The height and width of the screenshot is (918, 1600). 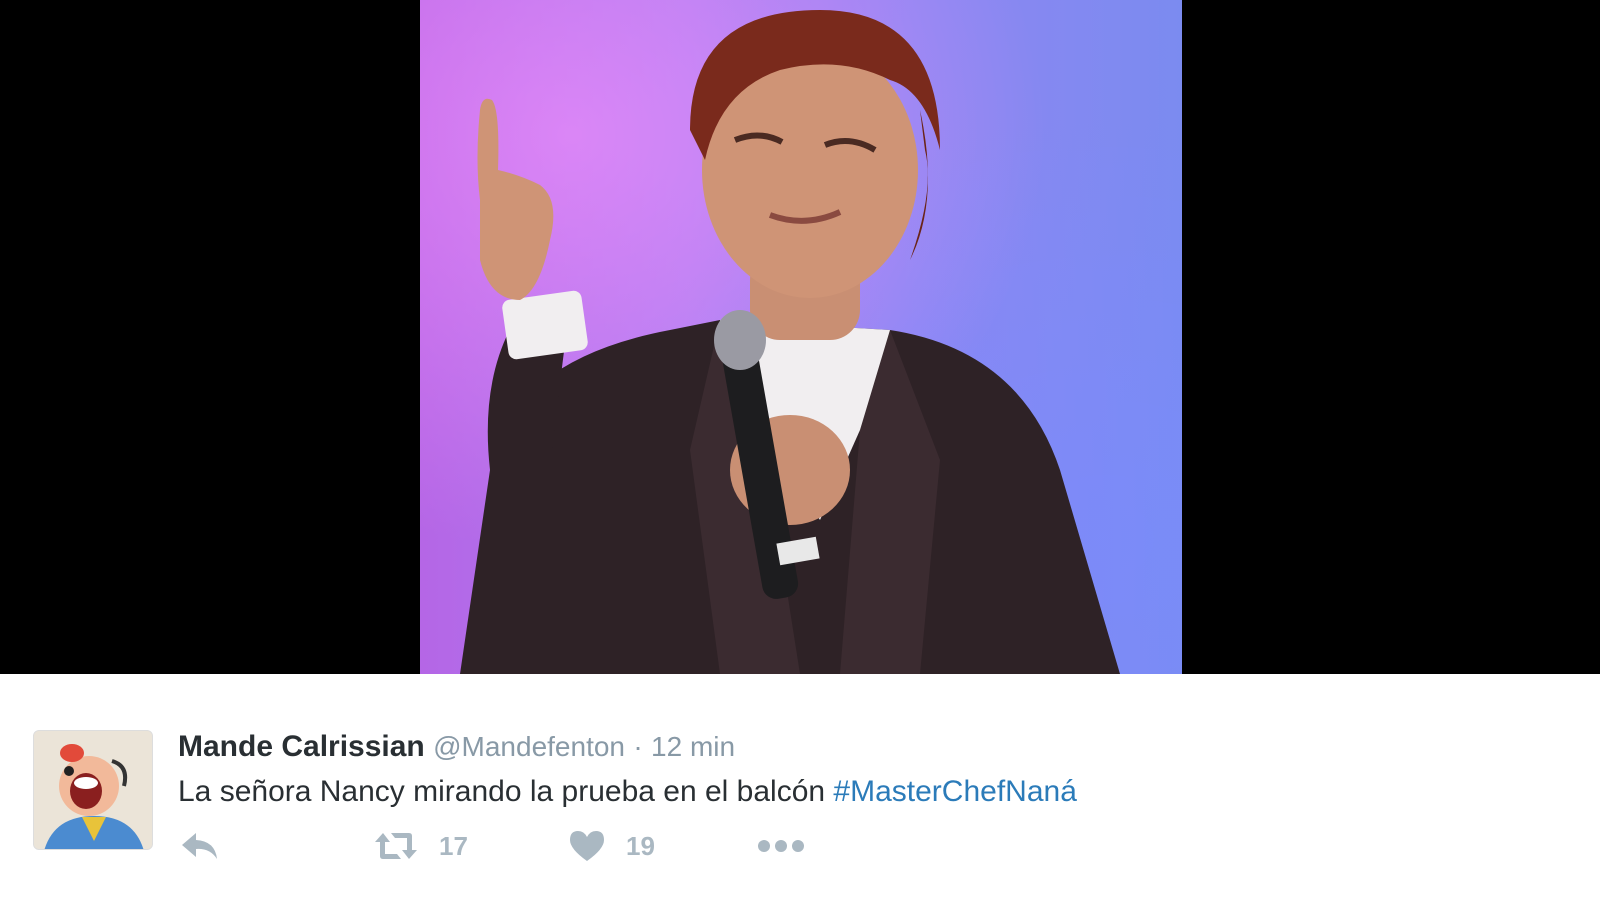 I want to click on retweet-button: 17, so click(x=420, y=846).